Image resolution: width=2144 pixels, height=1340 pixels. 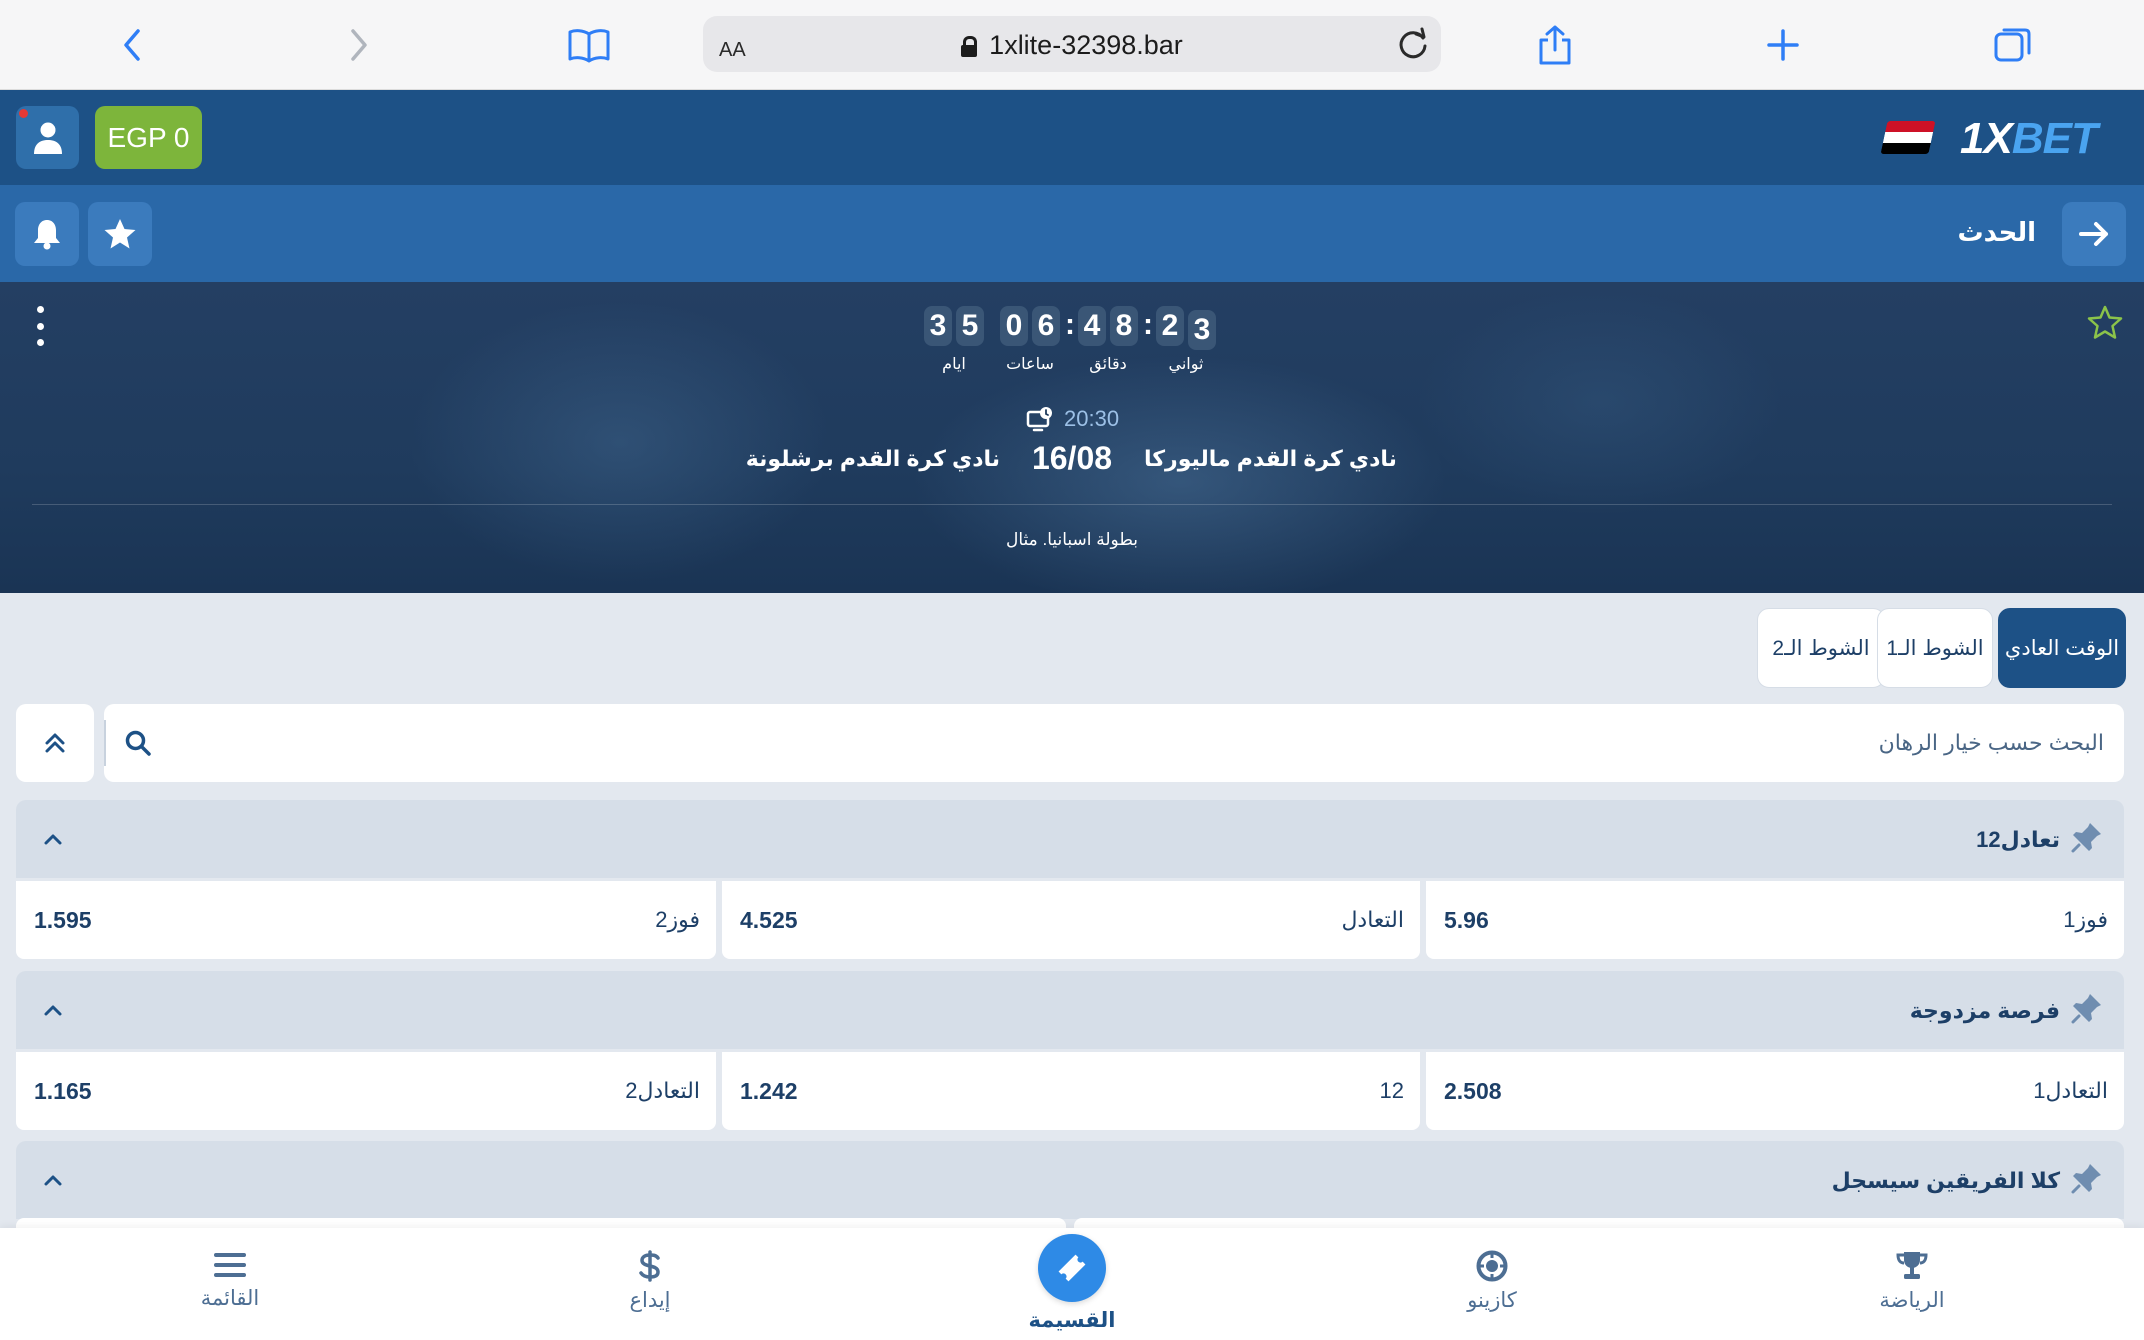 I want to click on broadcast-icon, so click(x=1039, y=419).